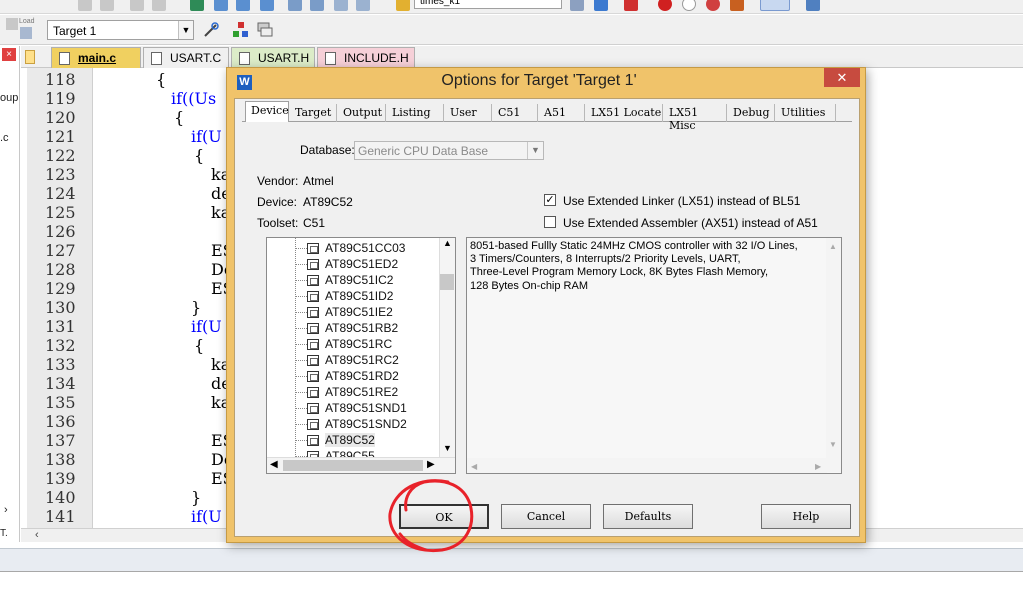  I want to click on project-tree-fragment: oup, so click(9, 98).